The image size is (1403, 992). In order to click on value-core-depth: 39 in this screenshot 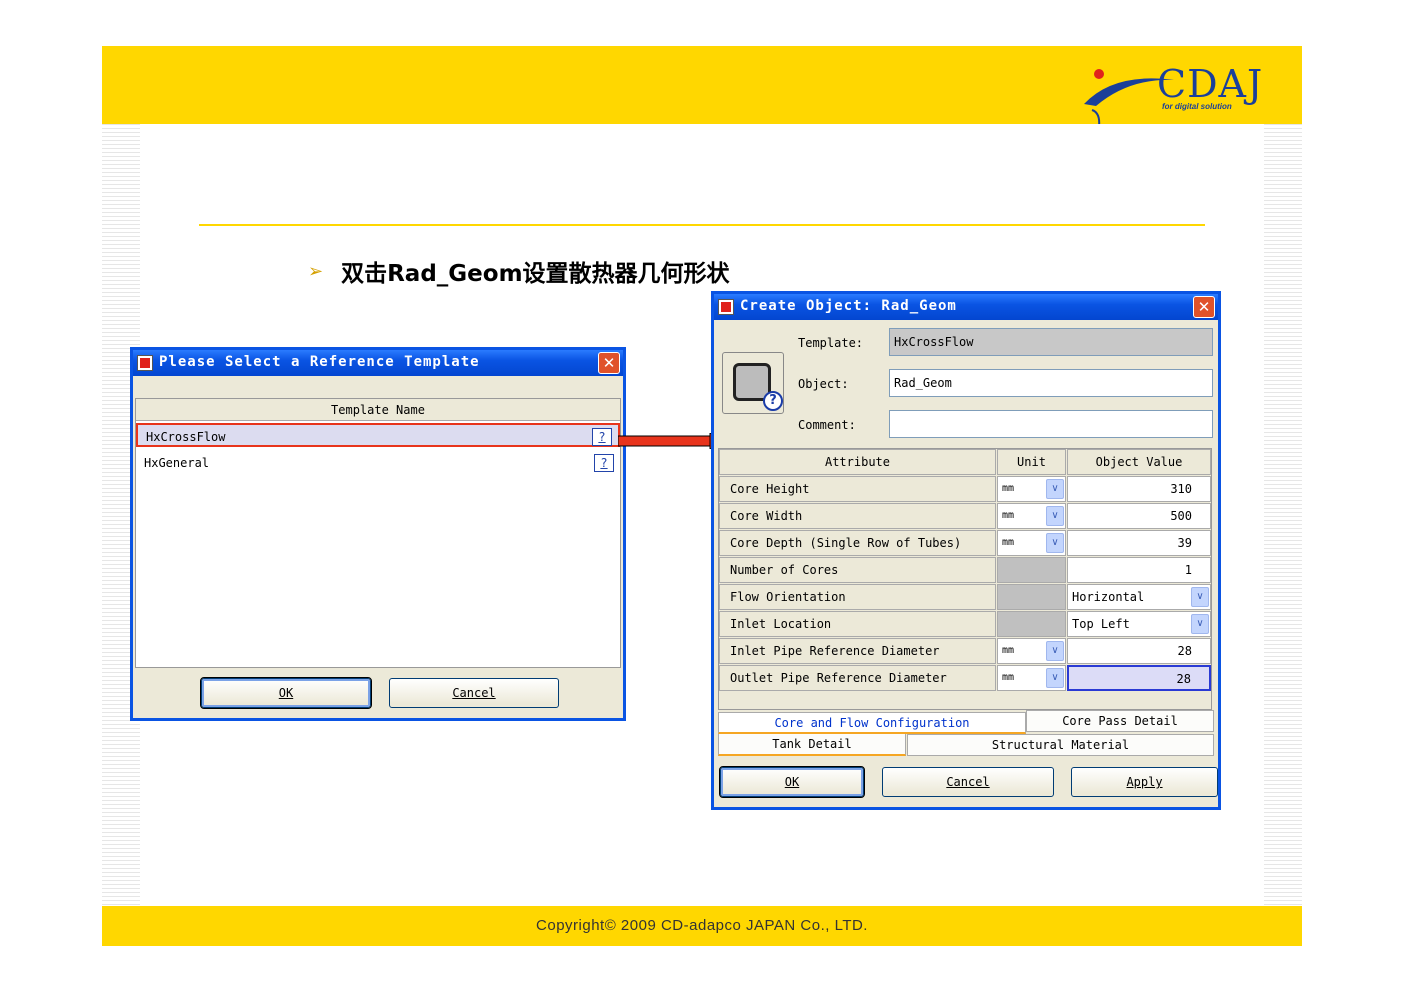, I will do `click(1139, 543)`.